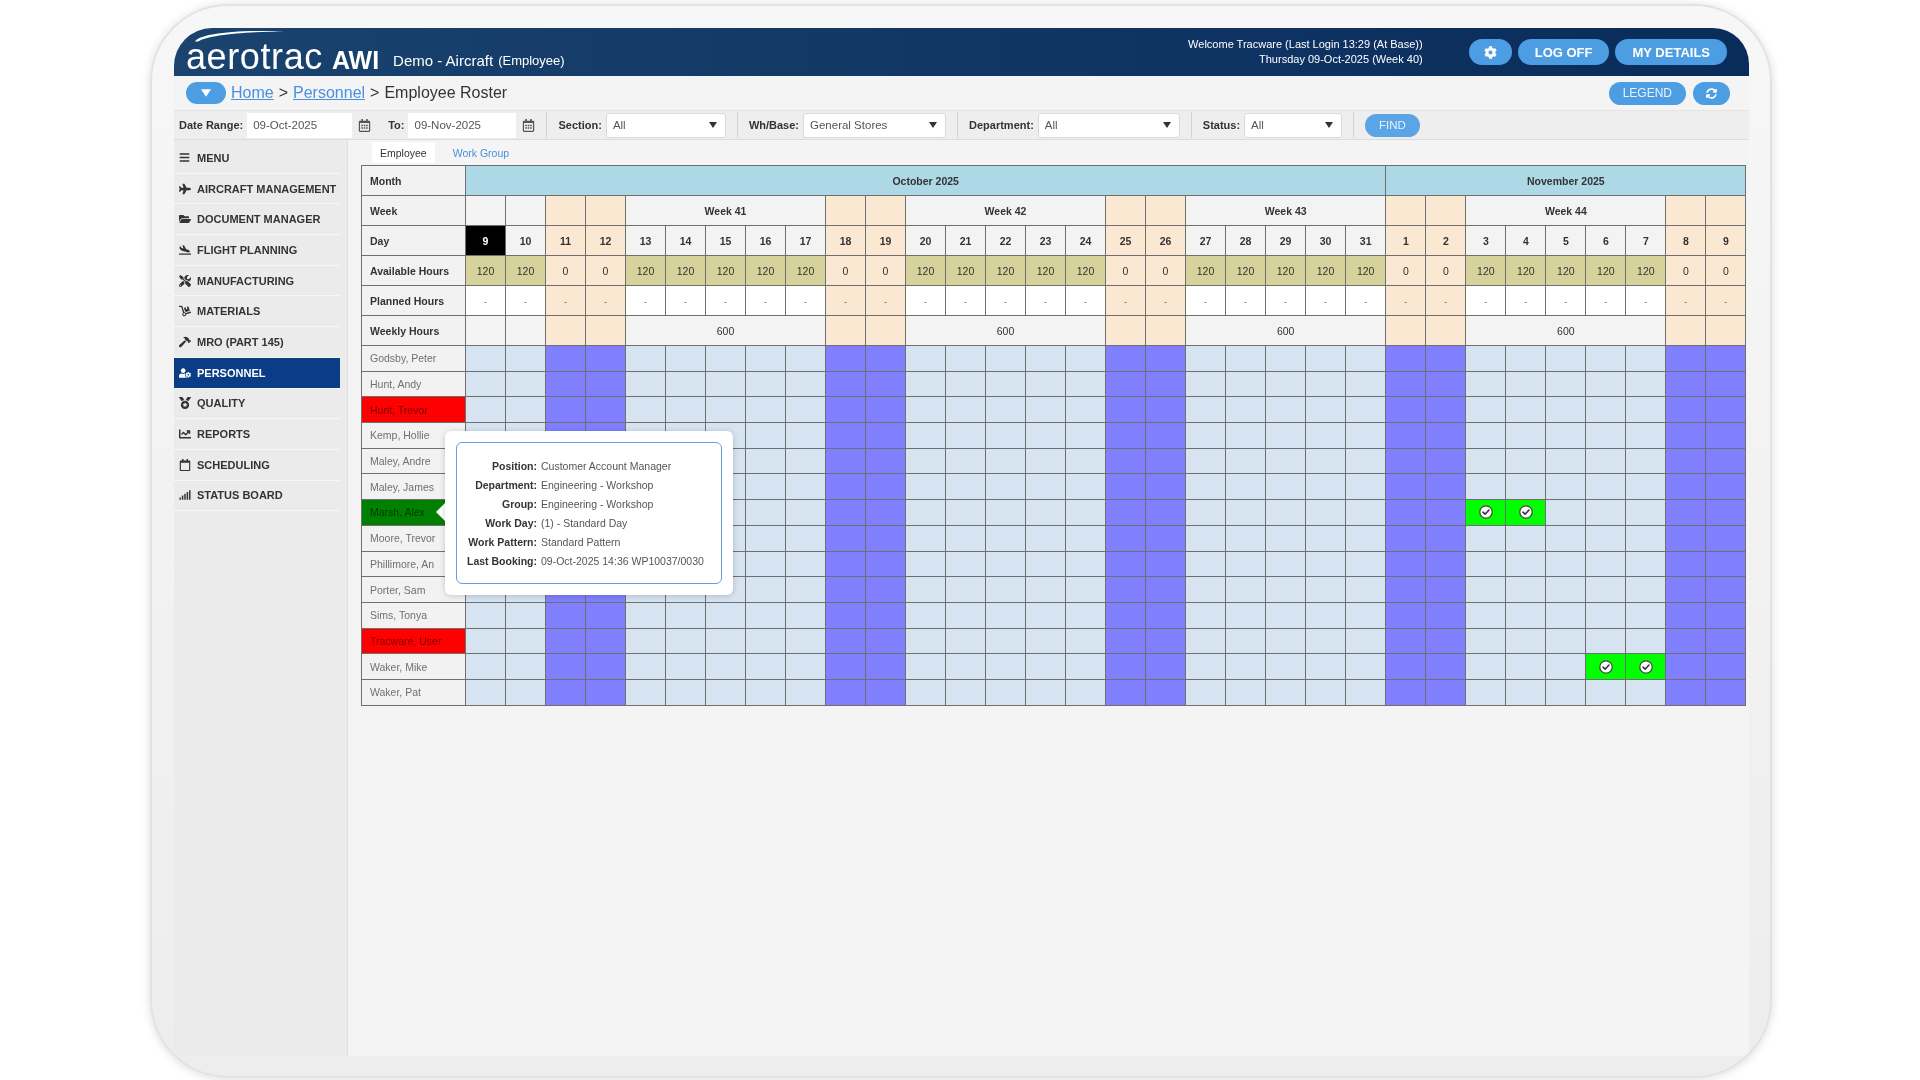 This screenshot has height=1080, width=1920. Describe the element at coordinates (413, 330) in the screenshot. I see `row-header-cell: Weekly Hours` at that location.